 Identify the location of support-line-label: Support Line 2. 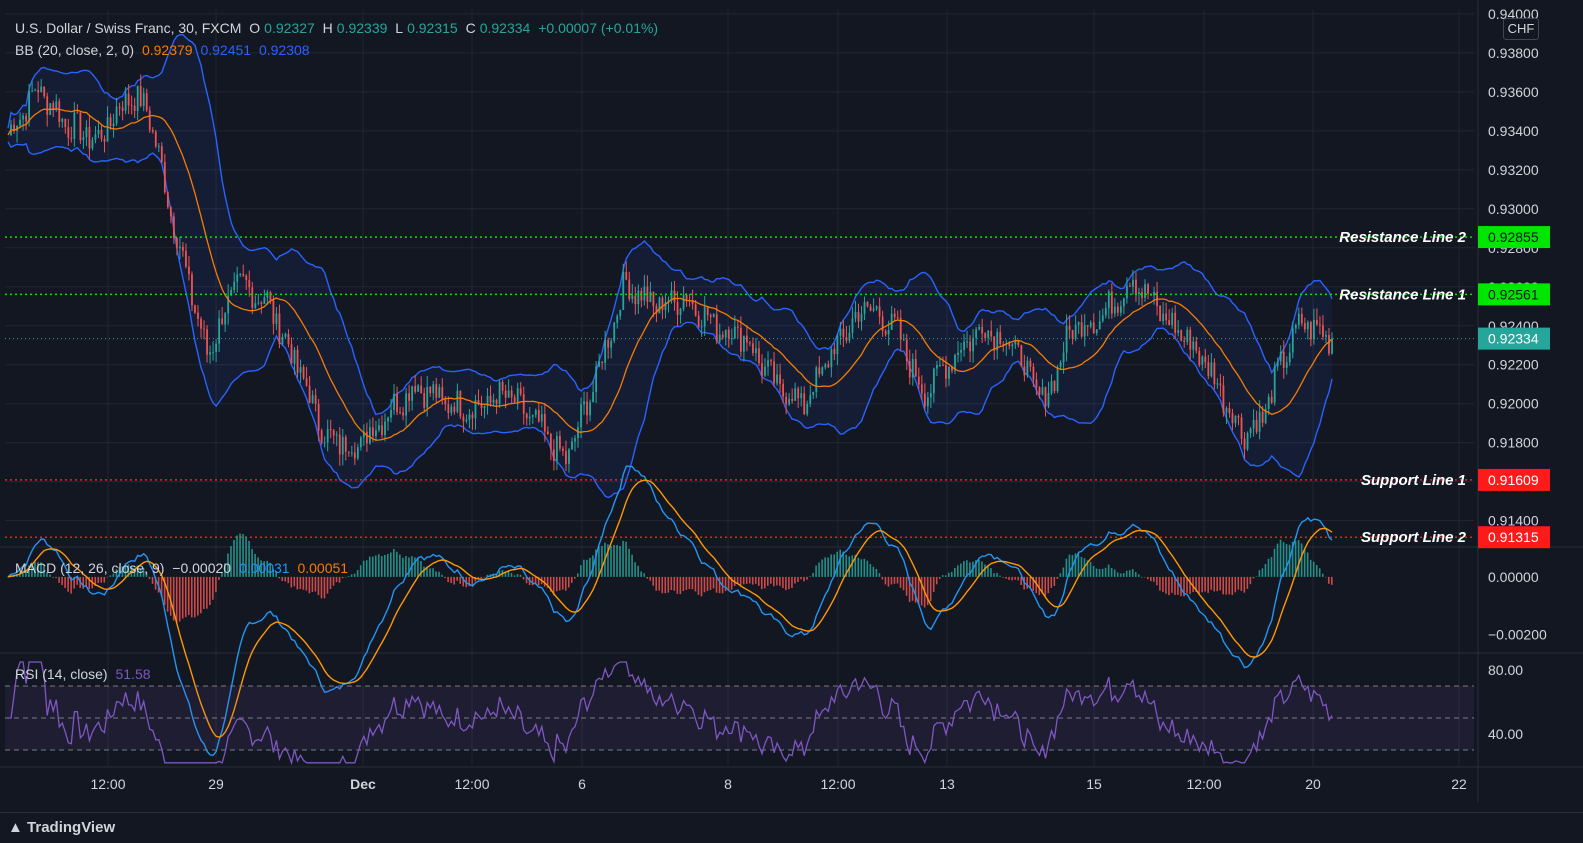
(1414, 537).